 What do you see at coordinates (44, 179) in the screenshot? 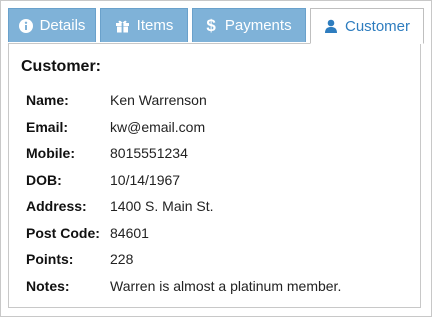
I see `field-label: DOB:` at bounding box center [44, 179].